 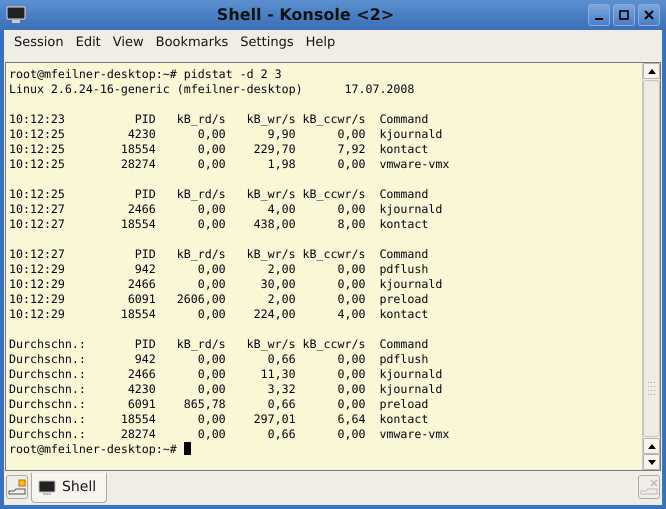 What do you see at coordinates (219, 419) in the screenshot?
I see `terminal-line: Durchschn.: 18554 0,00 297,01 6,64 kontact` at bounding box center [219, 419].